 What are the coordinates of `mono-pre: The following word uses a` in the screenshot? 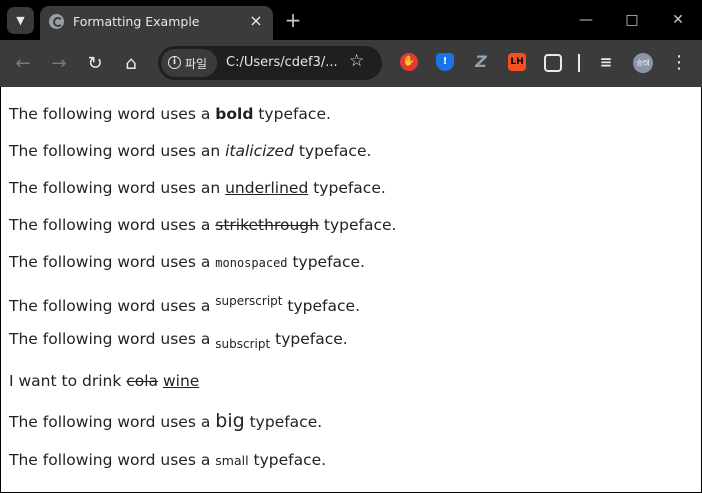 It's located at (112, 262).